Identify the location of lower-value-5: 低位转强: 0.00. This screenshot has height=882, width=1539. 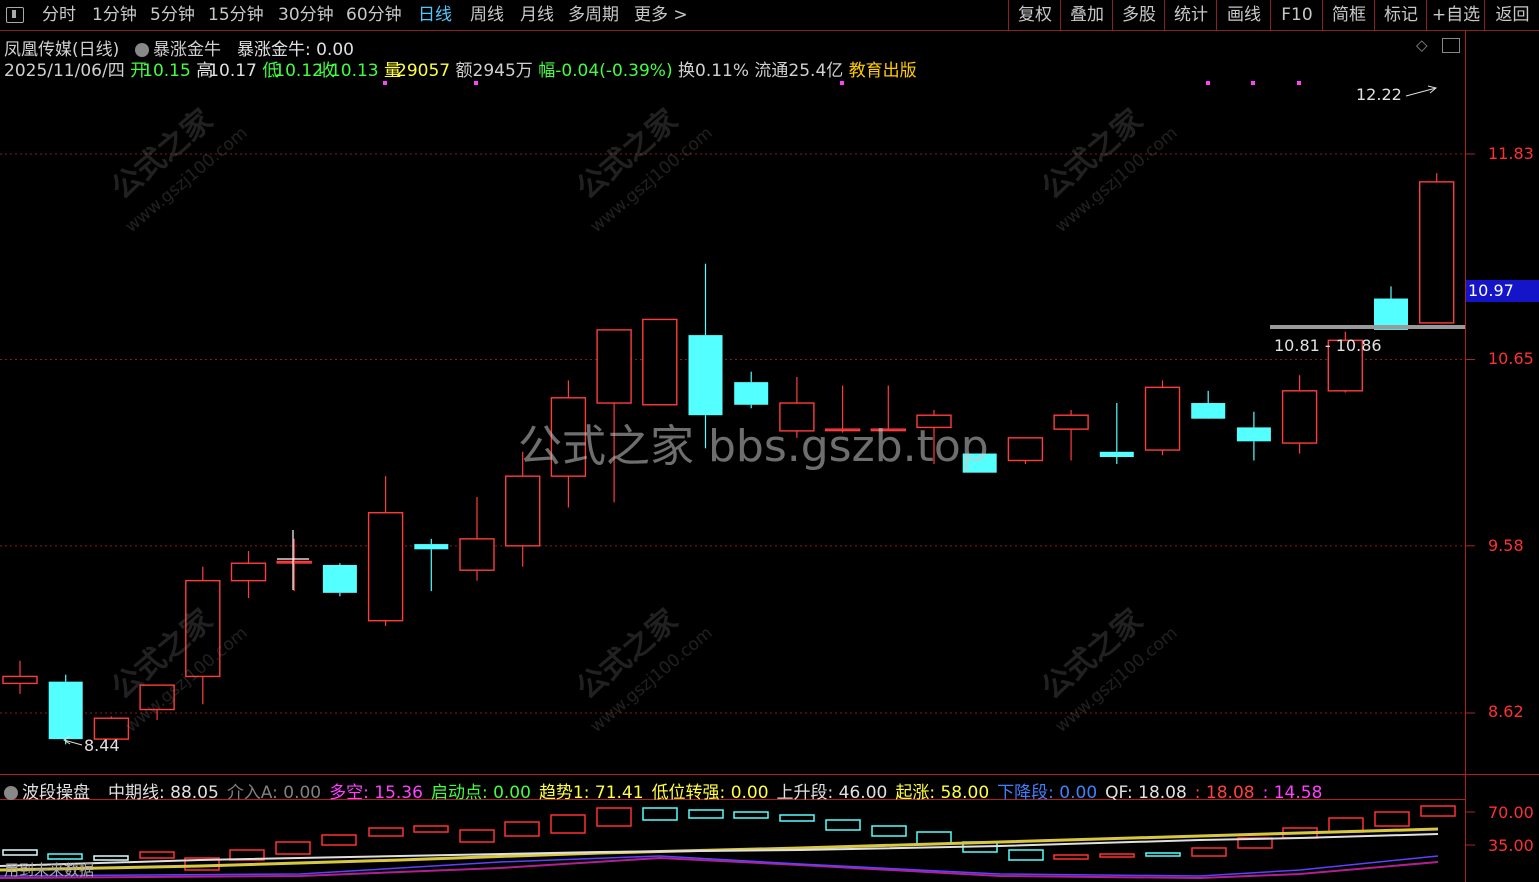
(710, 793).